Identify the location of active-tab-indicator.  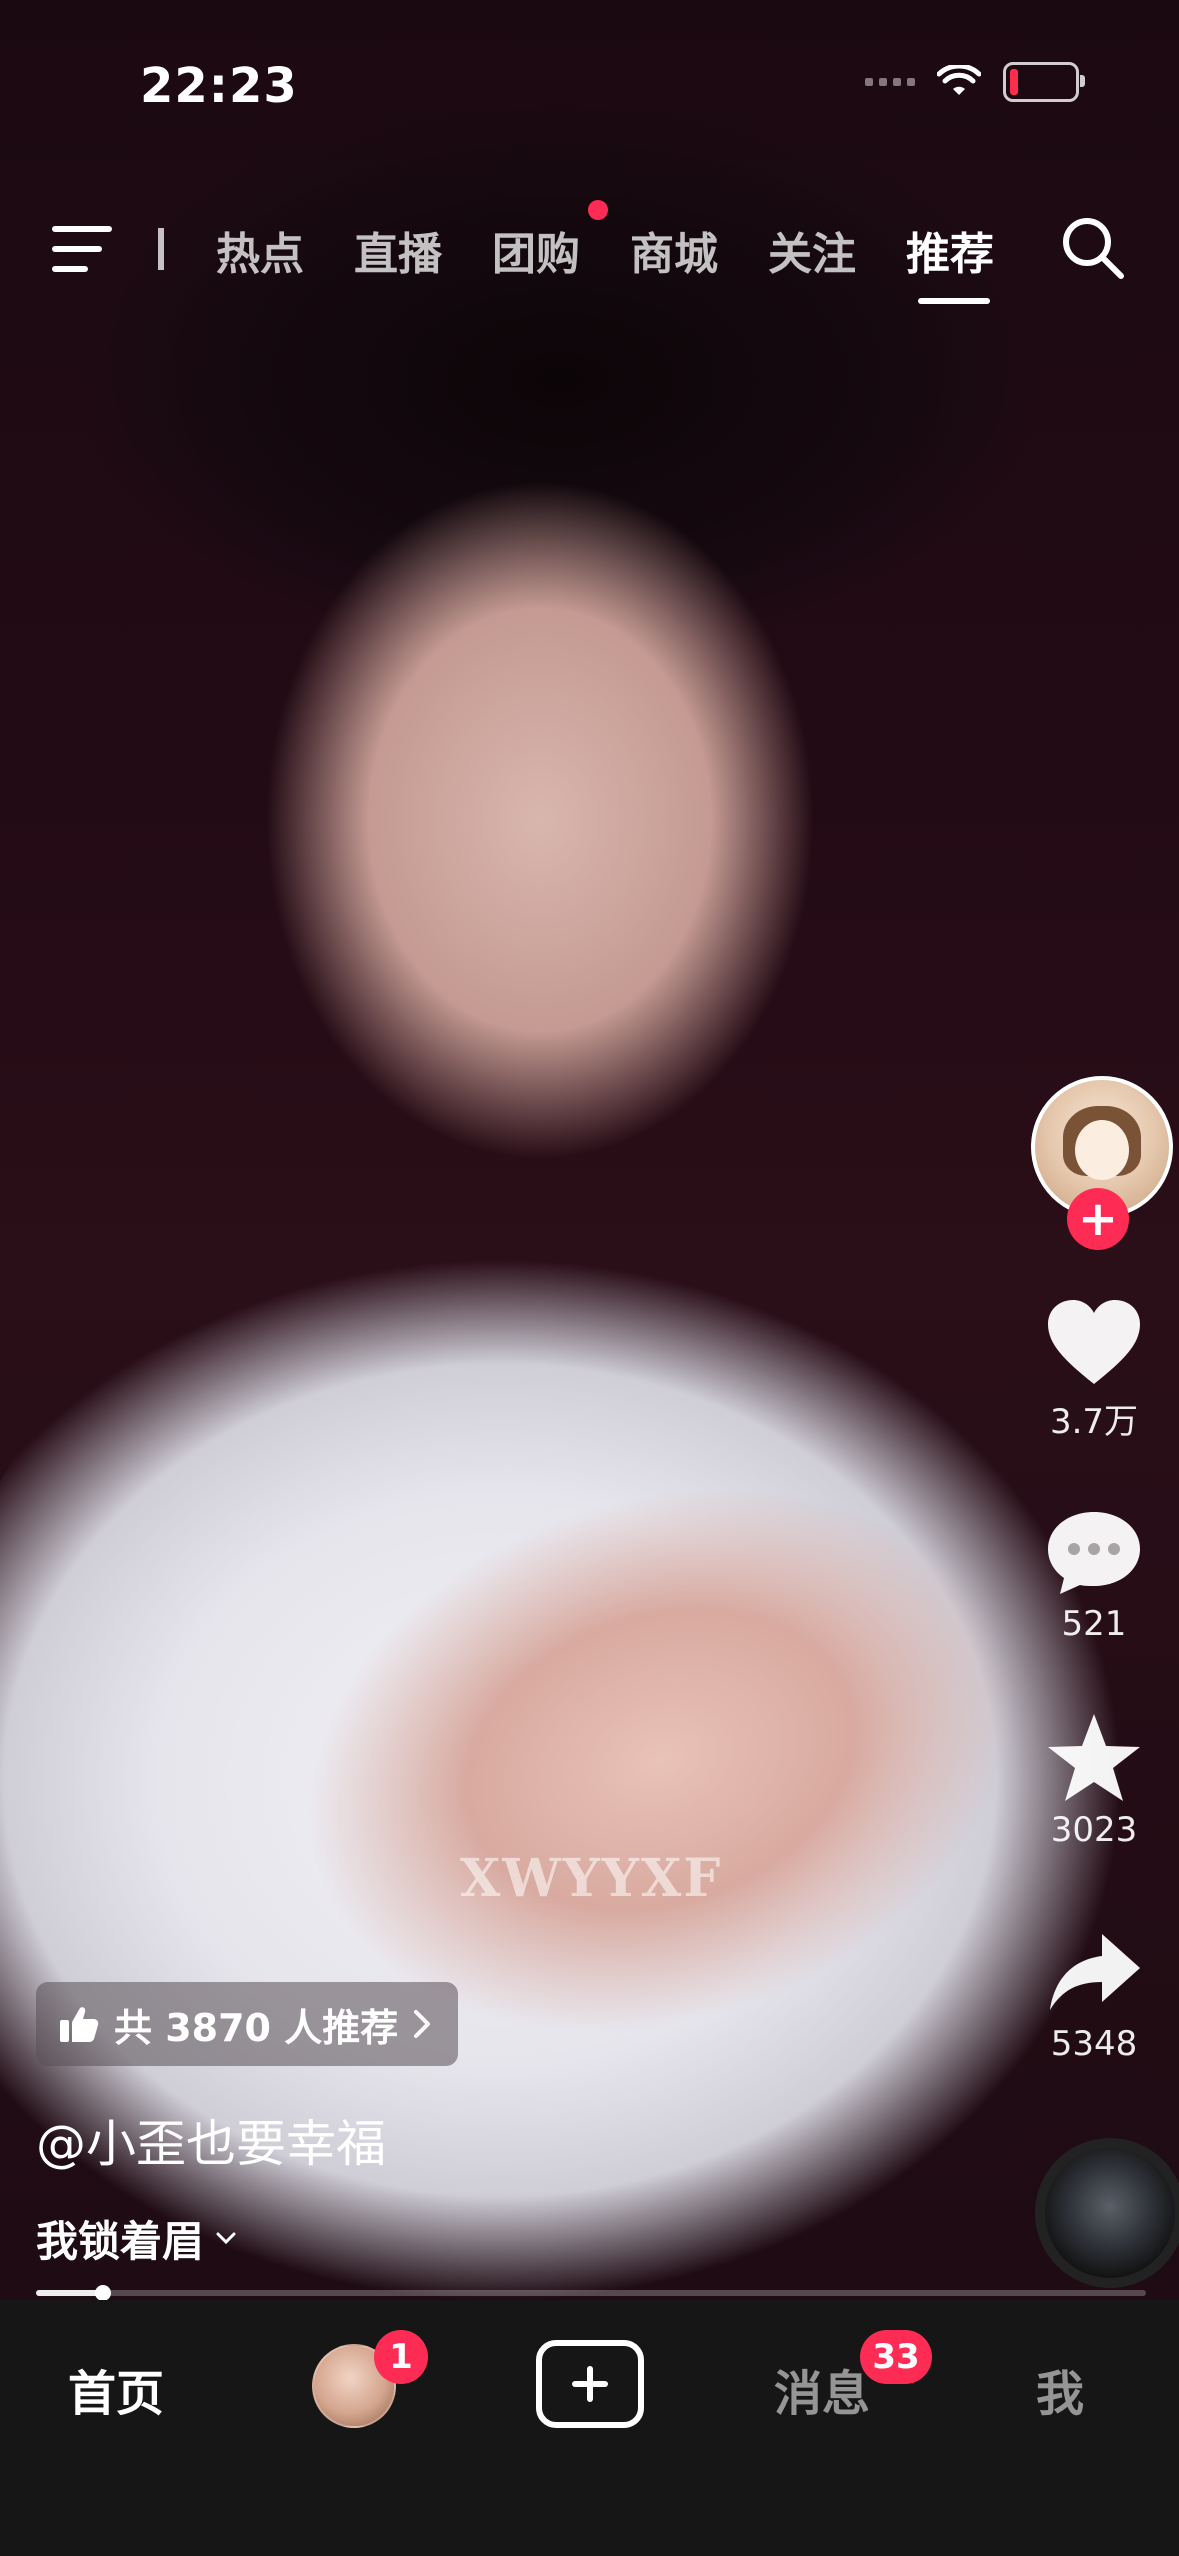
(954, 301).